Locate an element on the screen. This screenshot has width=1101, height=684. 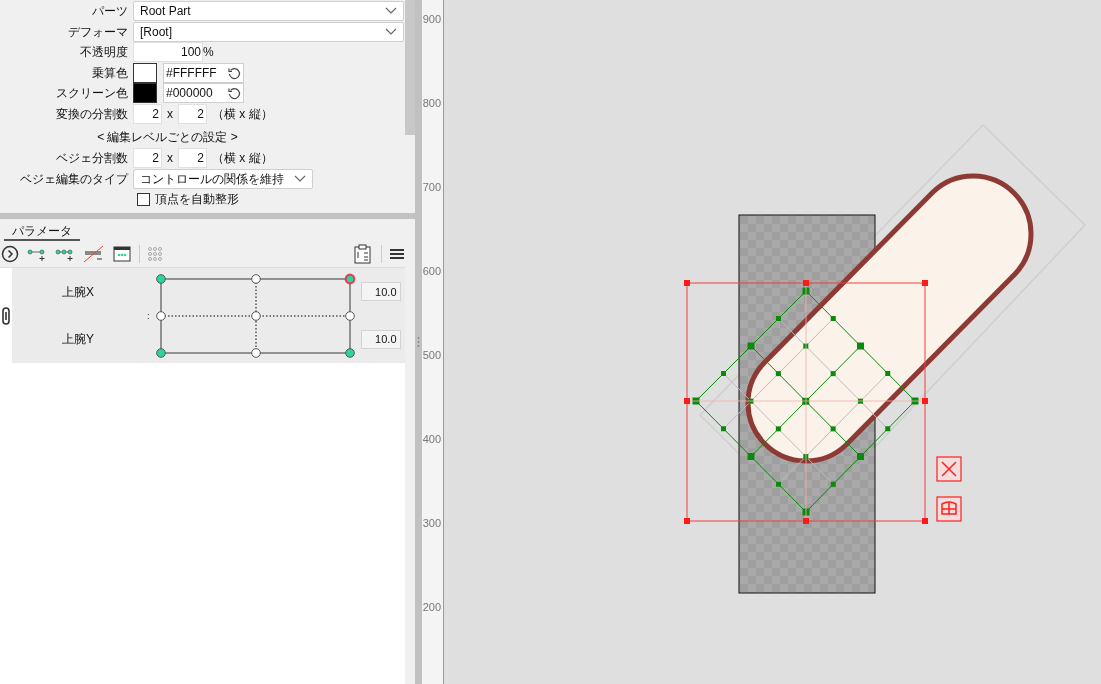
color-field: #FFFFFF is located at coordinates (203, 72).